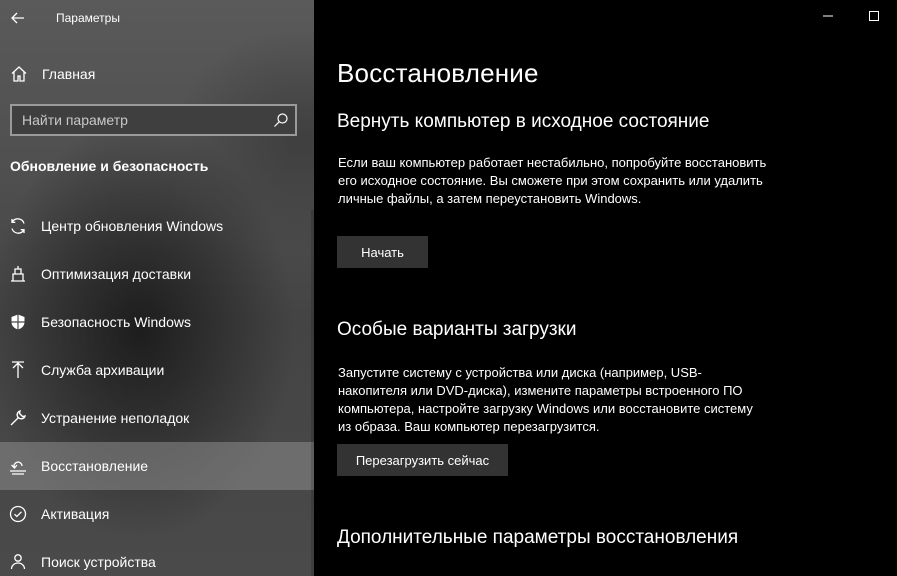 Image resolution: width=897 pixels, height=576 pixels. I want to click on advanced-startup-heading: Особые варианты загрузки, so click(457, 329).